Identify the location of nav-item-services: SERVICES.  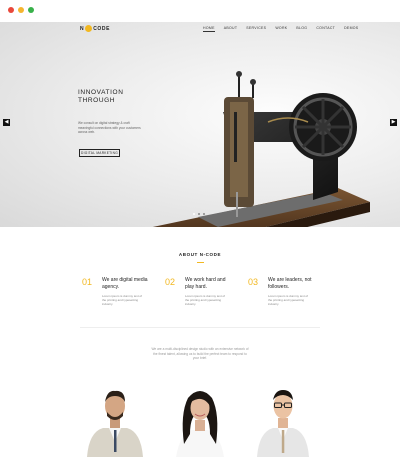
(256, 29).